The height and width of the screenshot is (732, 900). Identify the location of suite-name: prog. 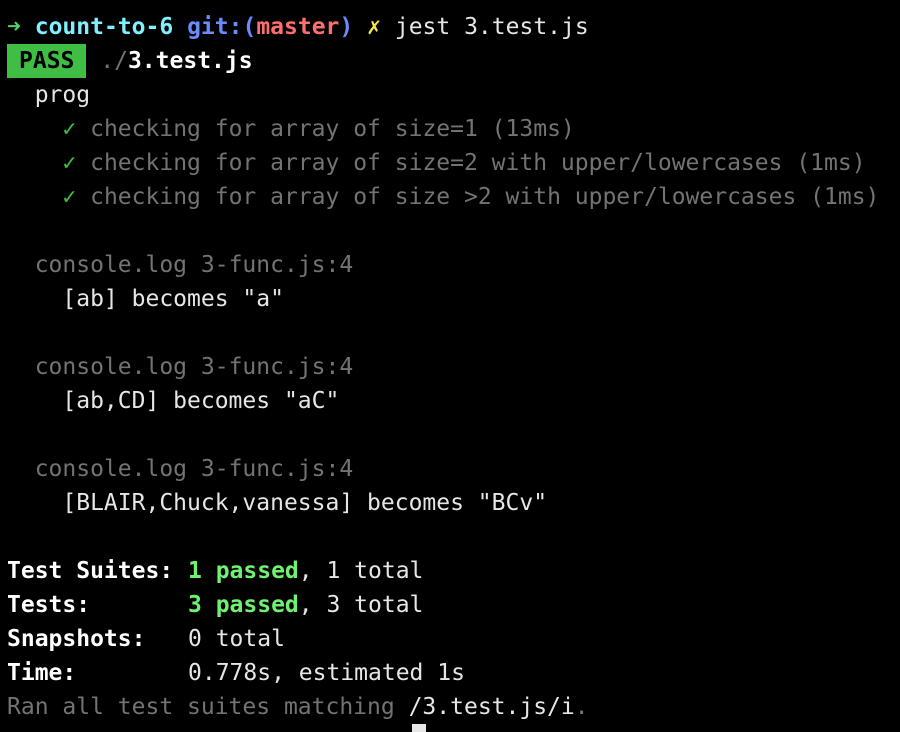
(48, 95).